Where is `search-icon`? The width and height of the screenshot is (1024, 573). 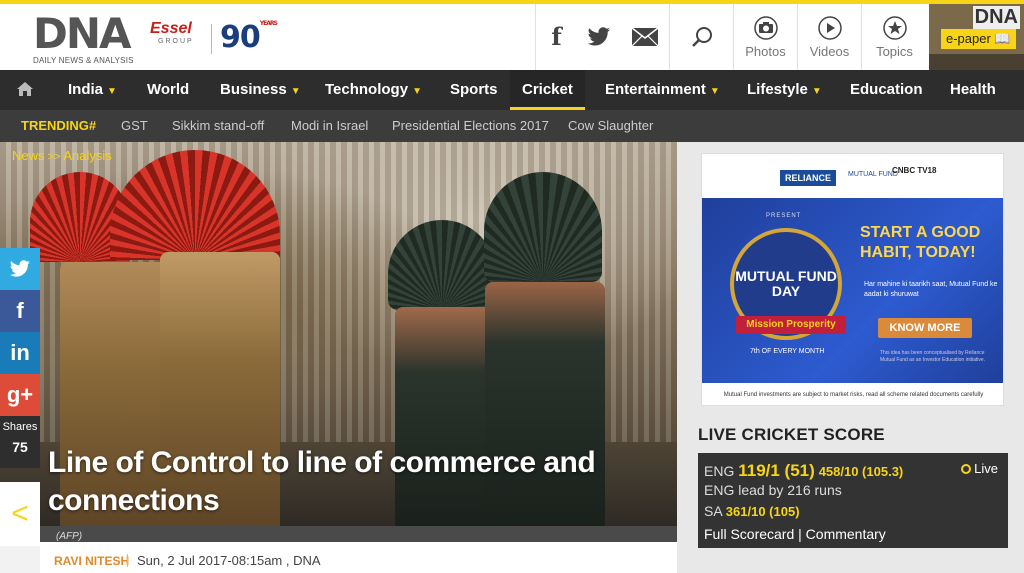
search-icon is located at coordinates (701, 37).